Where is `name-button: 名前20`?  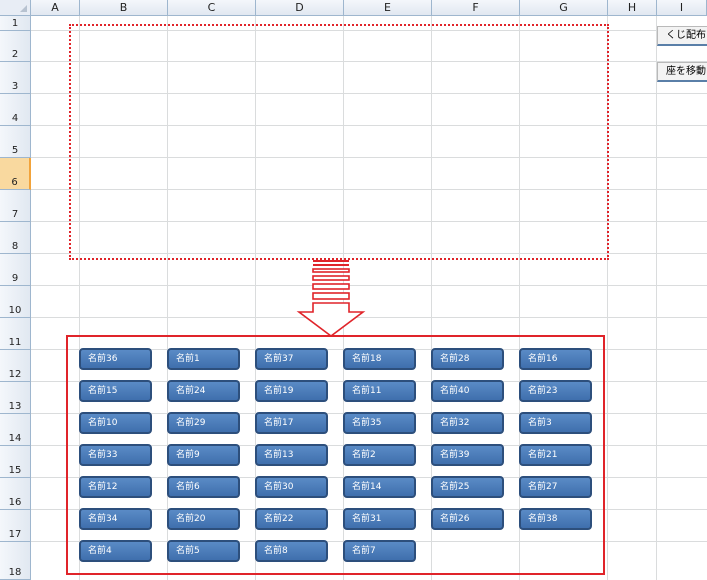
name-button: 名前20 is located at coordinates (203, 519).